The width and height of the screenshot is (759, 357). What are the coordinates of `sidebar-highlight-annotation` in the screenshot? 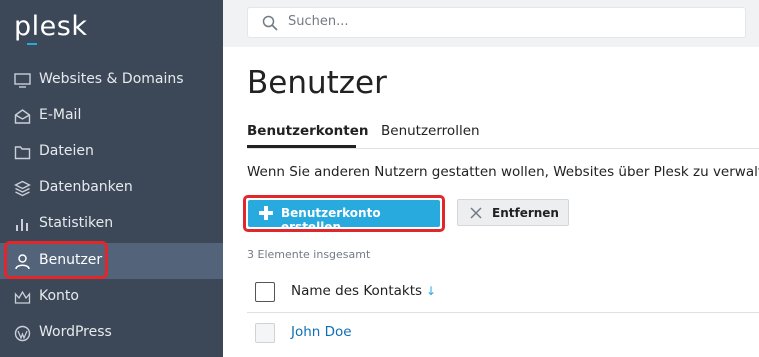 It's located at (56, 260).